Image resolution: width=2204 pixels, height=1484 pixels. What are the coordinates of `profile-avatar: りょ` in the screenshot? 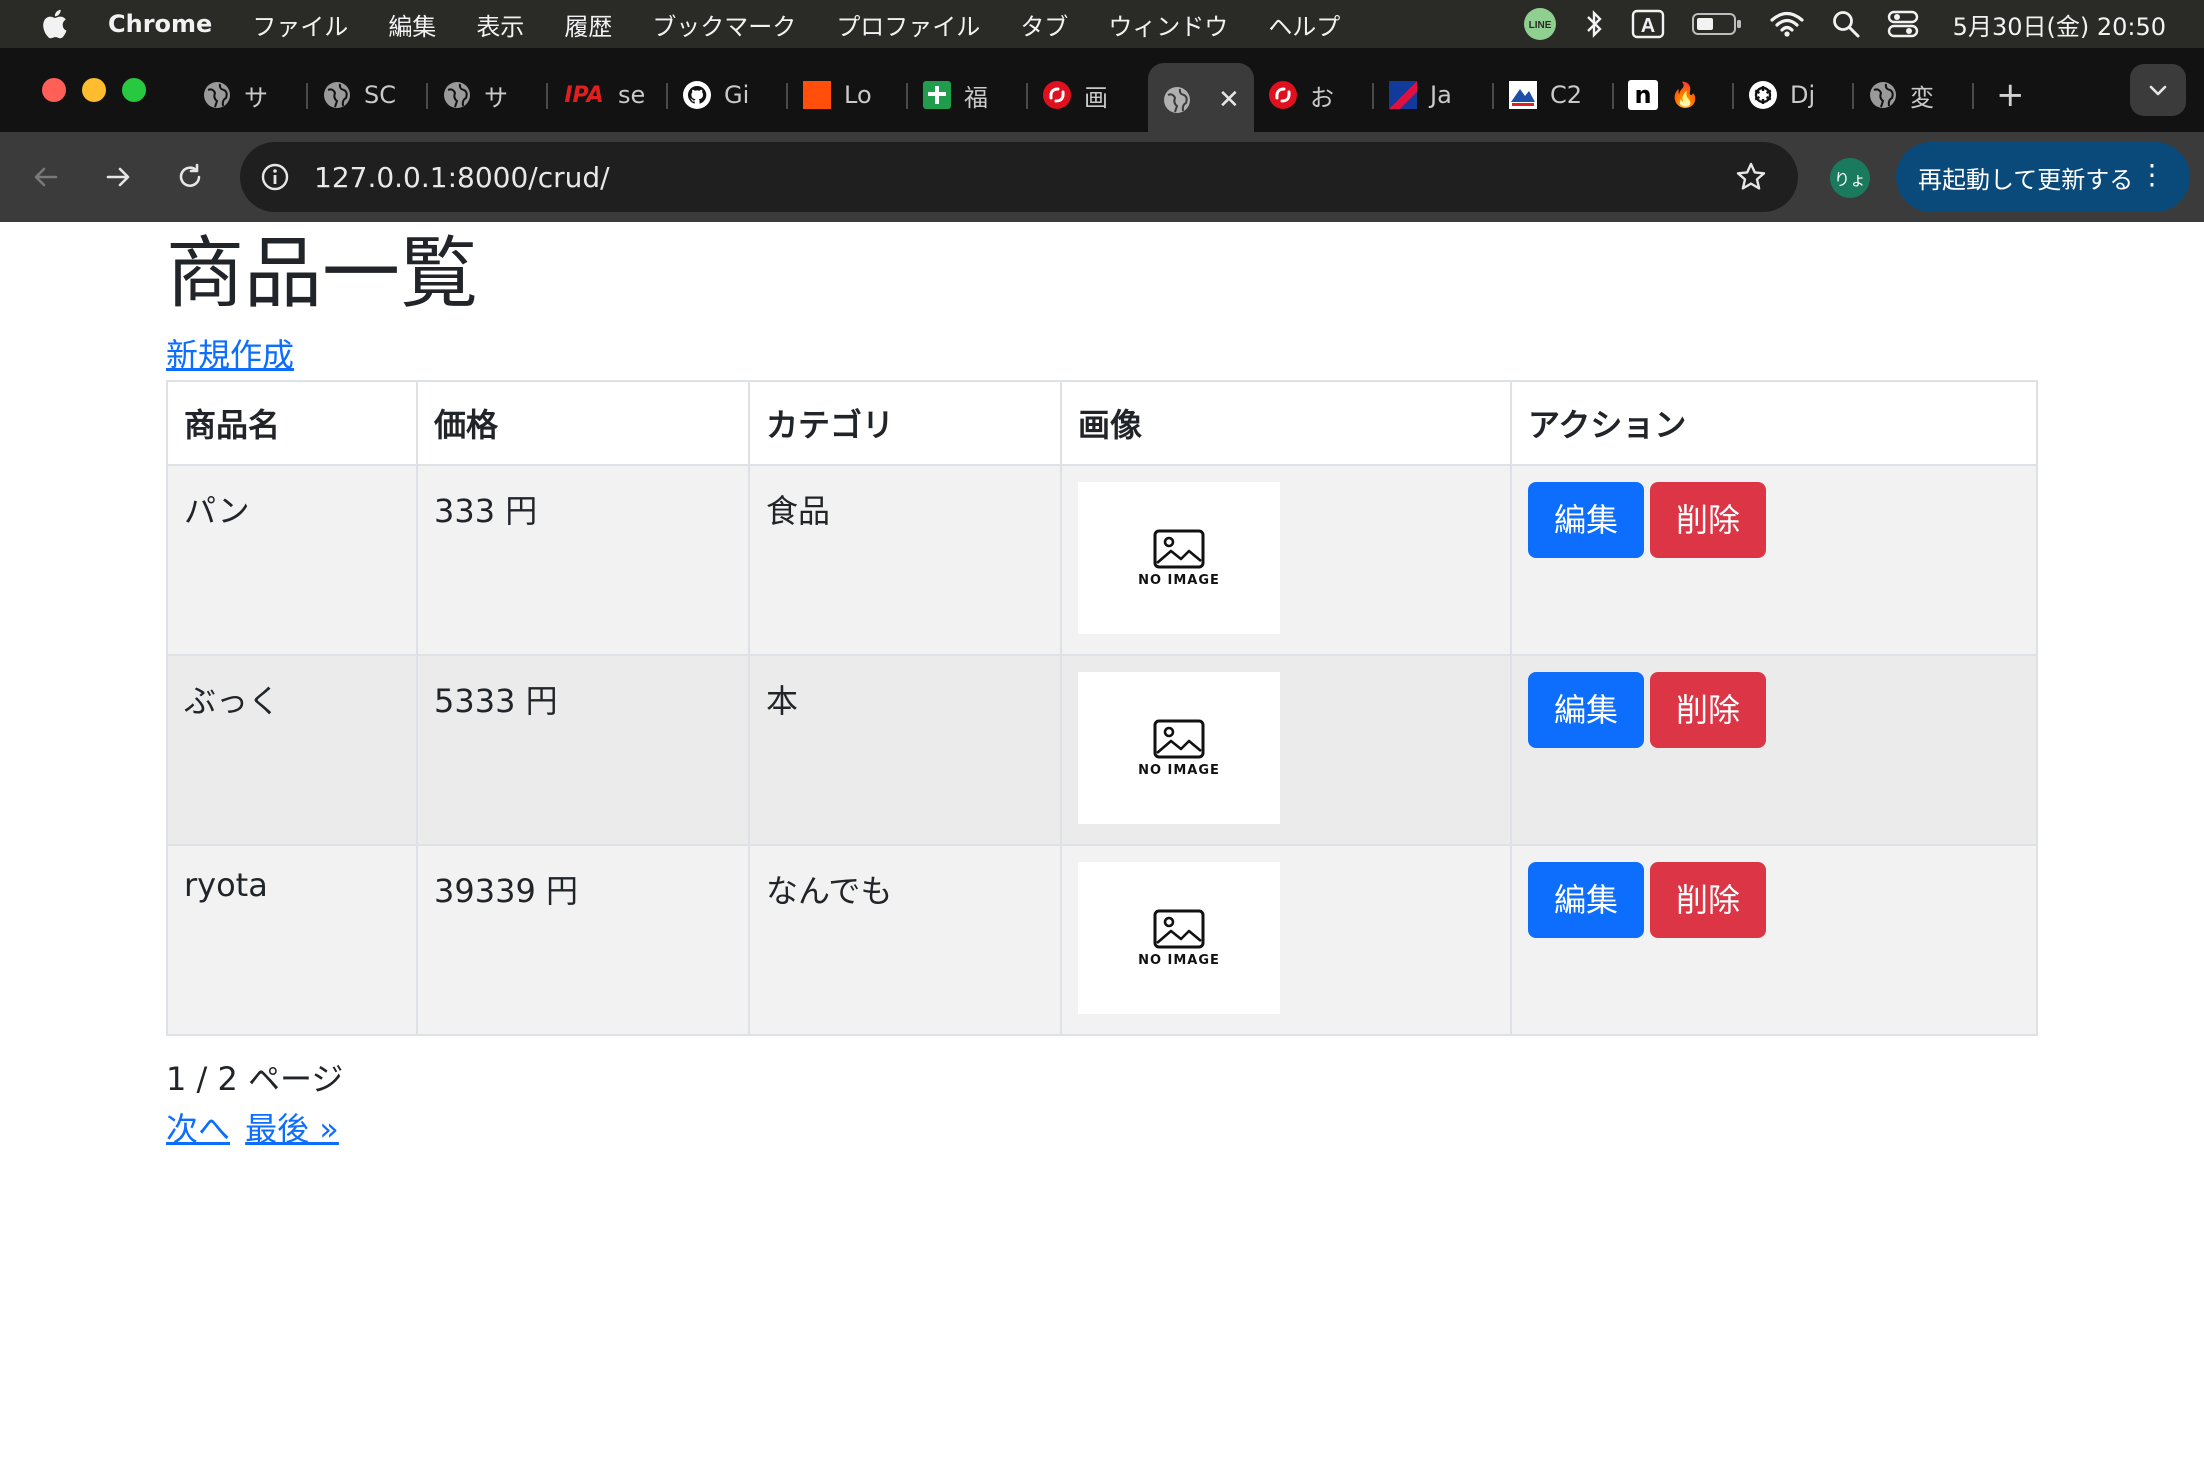 It's located at (1850, 178).